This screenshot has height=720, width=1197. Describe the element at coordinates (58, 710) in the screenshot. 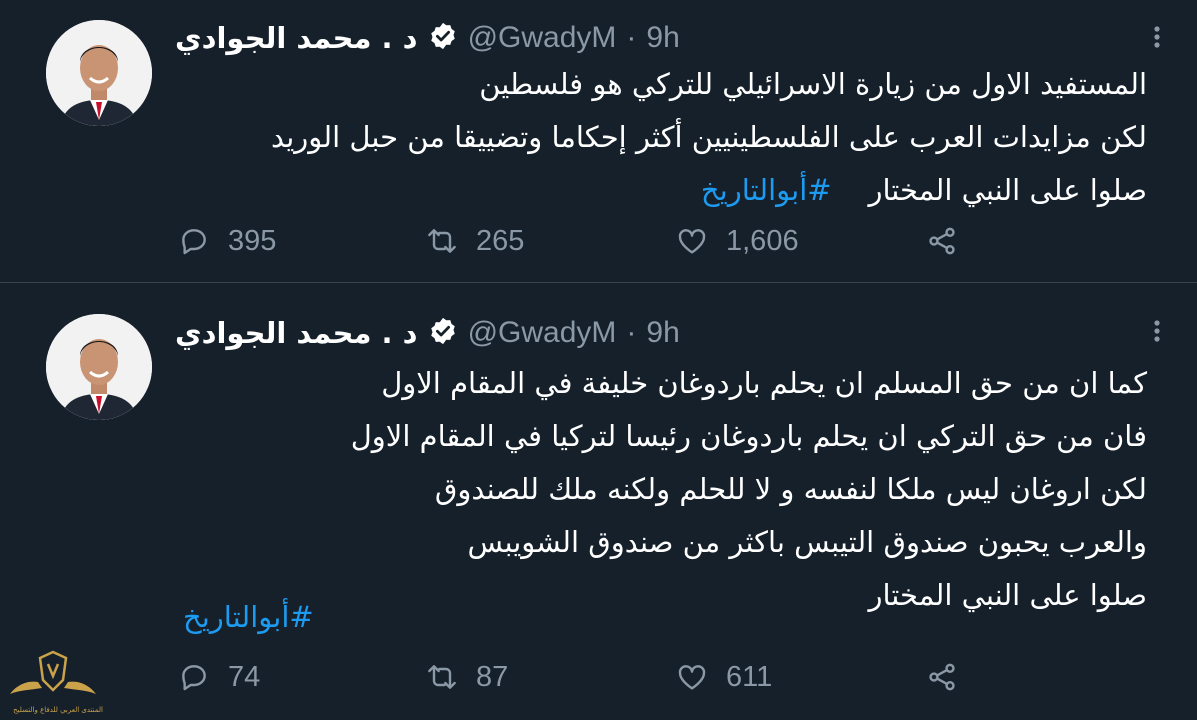

I see `watermark-text: المنتدى العربي للدفاع والتسليح` at that location.